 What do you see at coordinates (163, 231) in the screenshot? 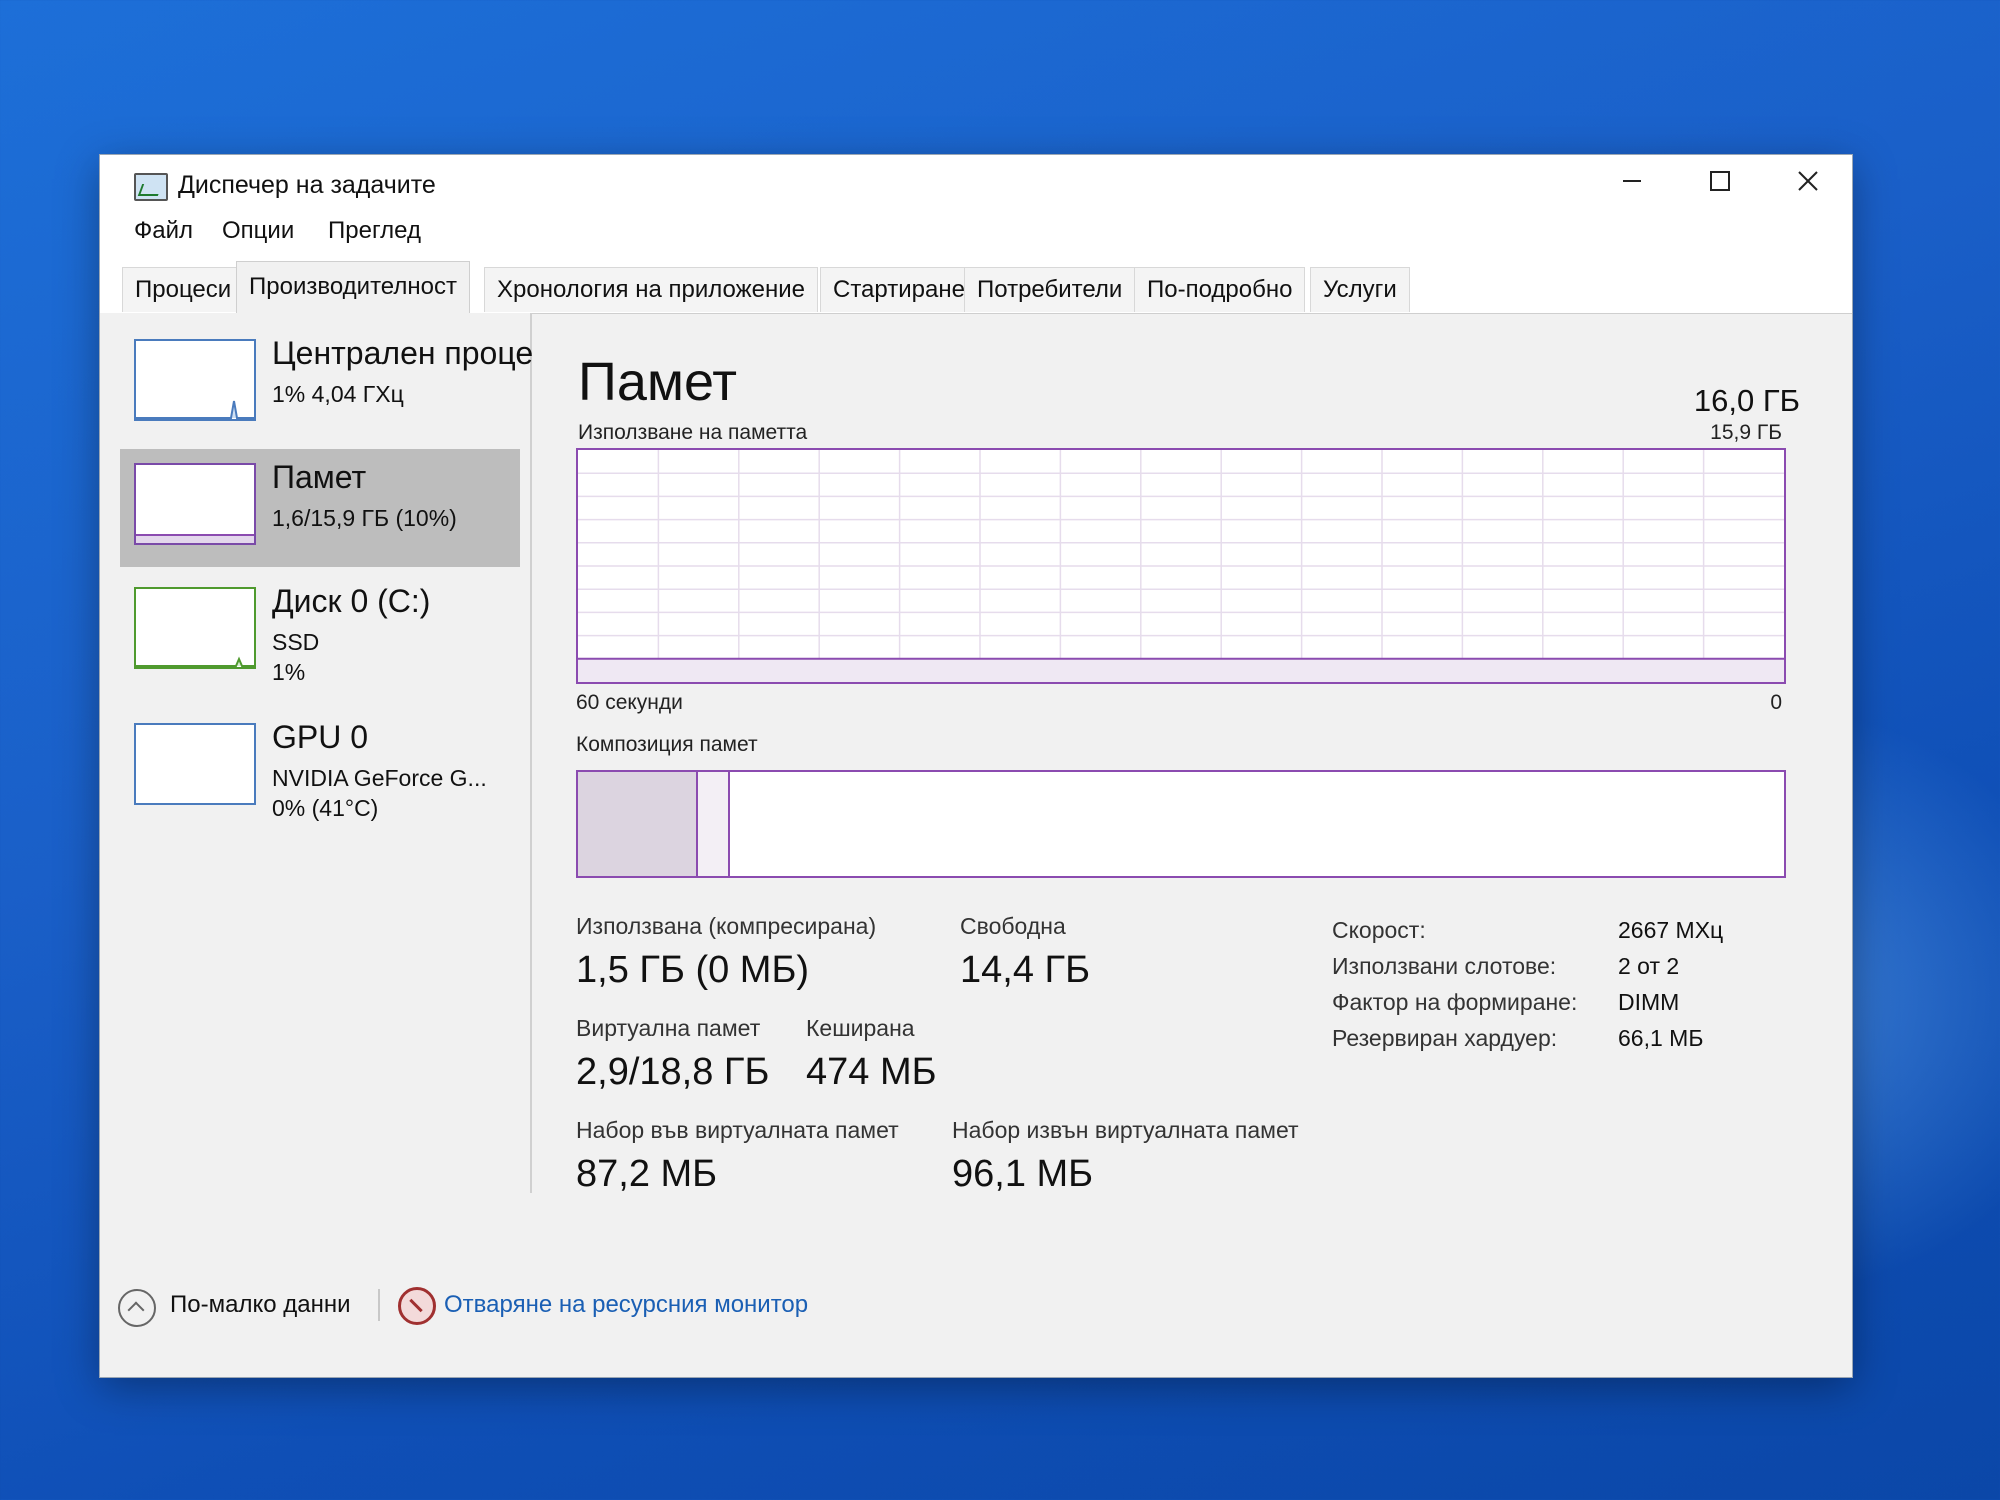
I see `menu-file: Файл` at bounding box center [163, 231].